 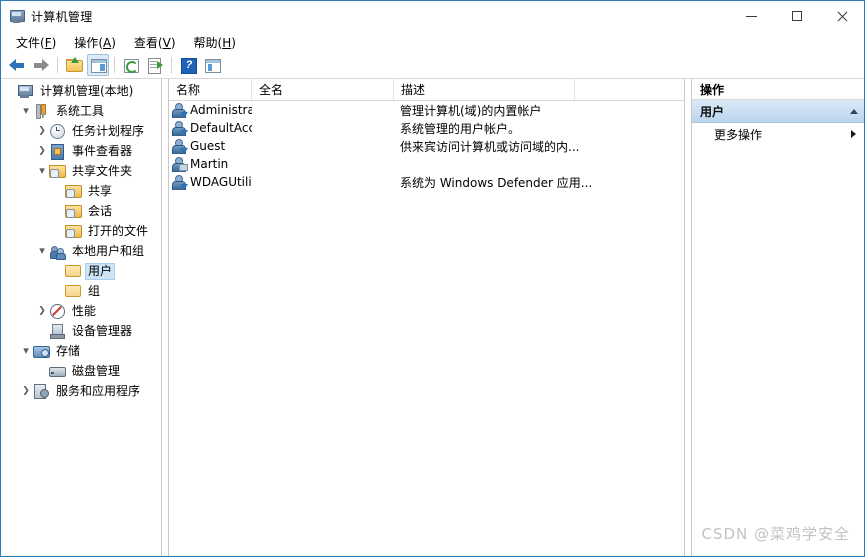 What do you see at coordinates (165, 317) in the screenshot?
I see `tree-list-splitter` at bounding box center [165, 317].